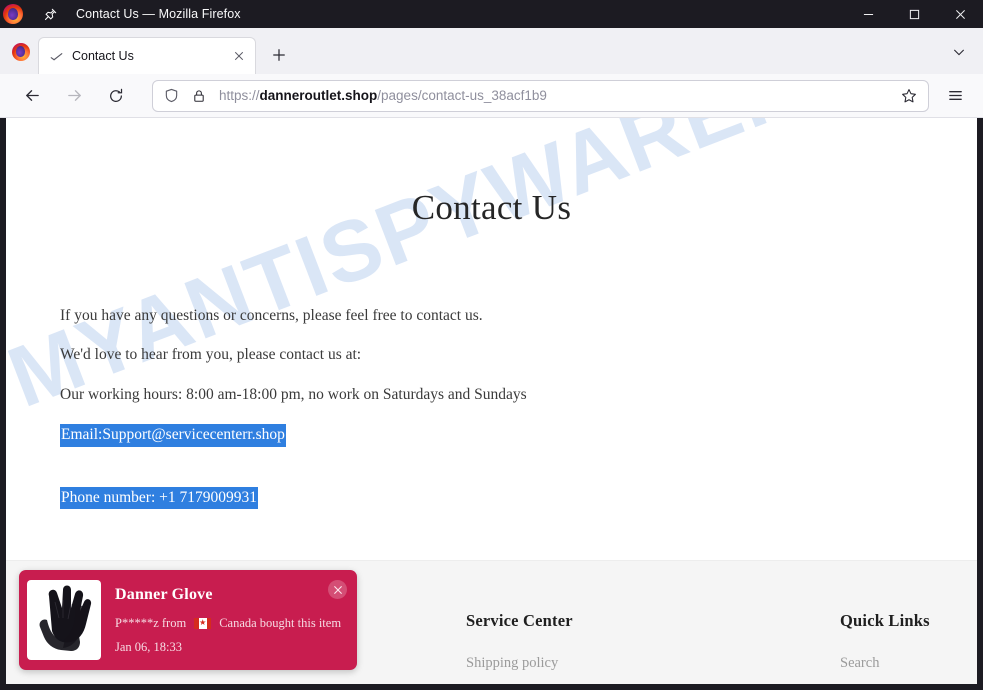  What do you see at coordinates (337, 589) in the screenshot?
I see `popup-close-icon` at bounding box center [337, 589].